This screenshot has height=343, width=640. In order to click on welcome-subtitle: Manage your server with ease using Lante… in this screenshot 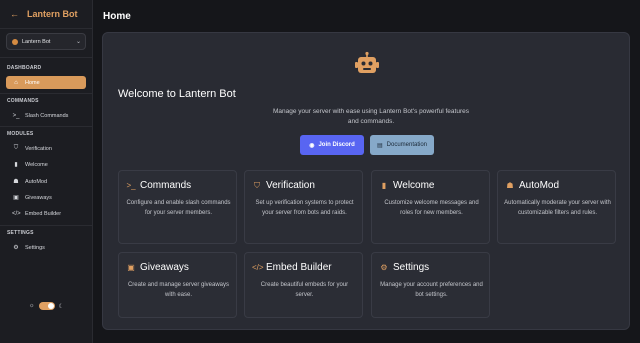, I will do `click(371, 116)`.